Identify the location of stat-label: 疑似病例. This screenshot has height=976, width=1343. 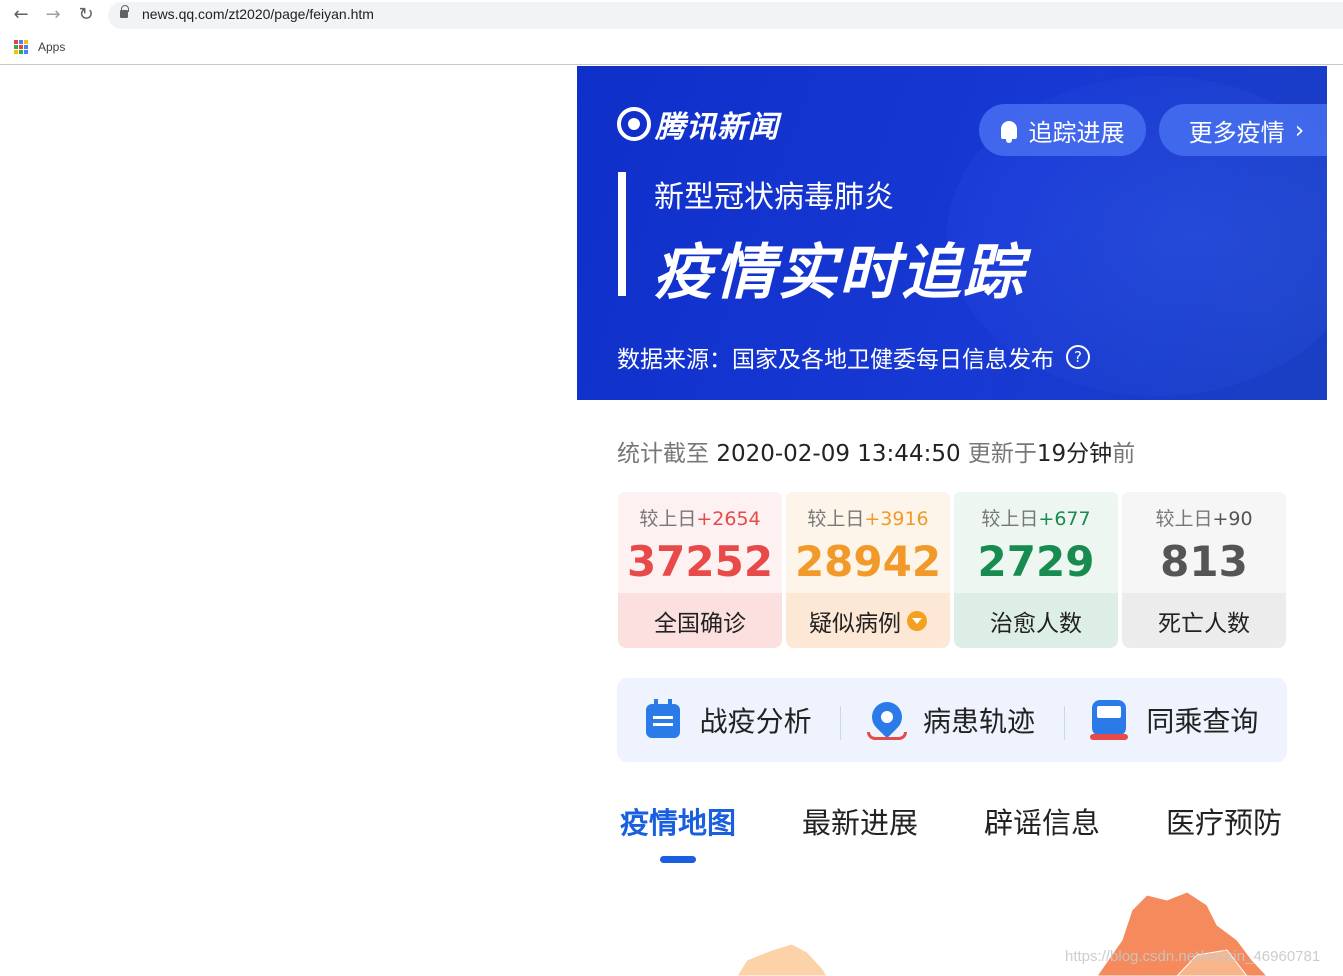
(855, 623).